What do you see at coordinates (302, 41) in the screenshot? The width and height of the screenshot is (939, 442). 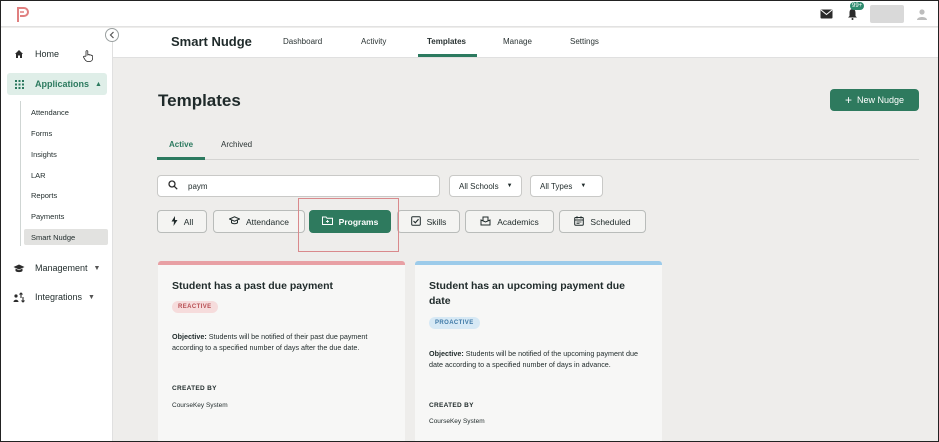 I see `tab-dashboard: Dashboard` at bounding box center [302, 41].